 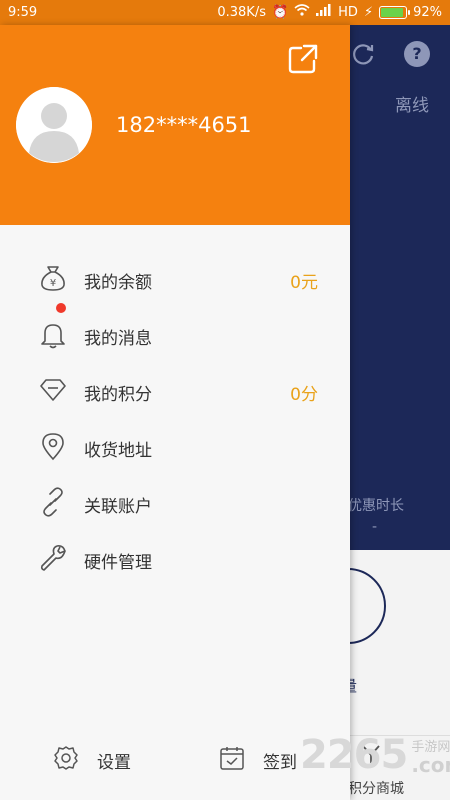 What do you see at coordinates (175, 559) in the screenshot?
I see `menu-item-hardware: 硬件管理` at bounding box center [175, 559].